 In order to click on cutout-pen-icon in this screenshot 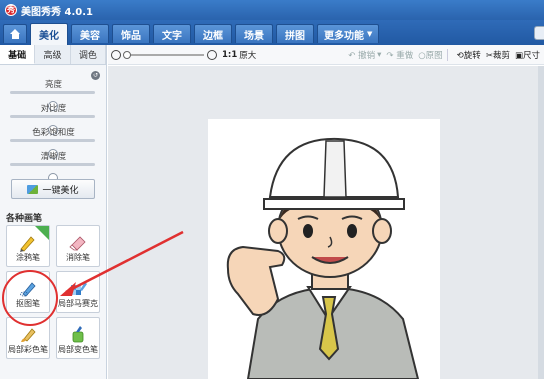, I will do `click(28, 289)`.